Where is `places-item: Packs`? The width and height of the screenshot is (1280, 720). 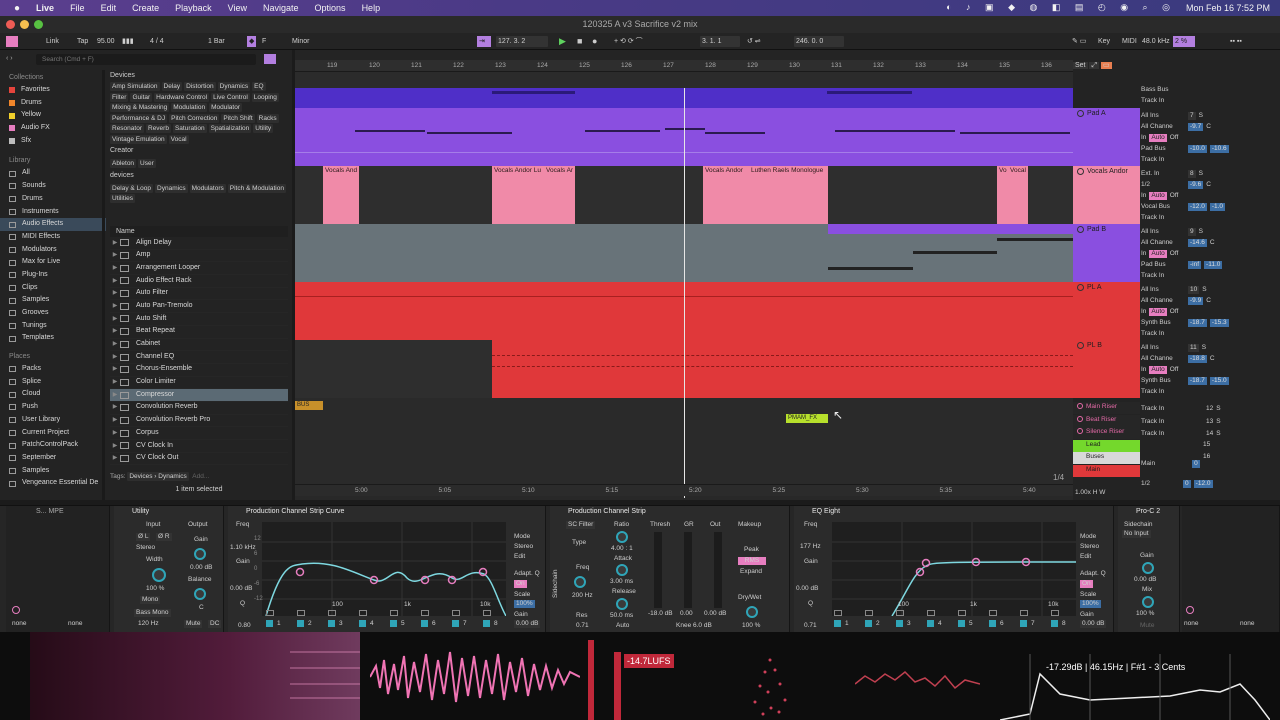
places-item: Packs is located at coordinates (57, 369).